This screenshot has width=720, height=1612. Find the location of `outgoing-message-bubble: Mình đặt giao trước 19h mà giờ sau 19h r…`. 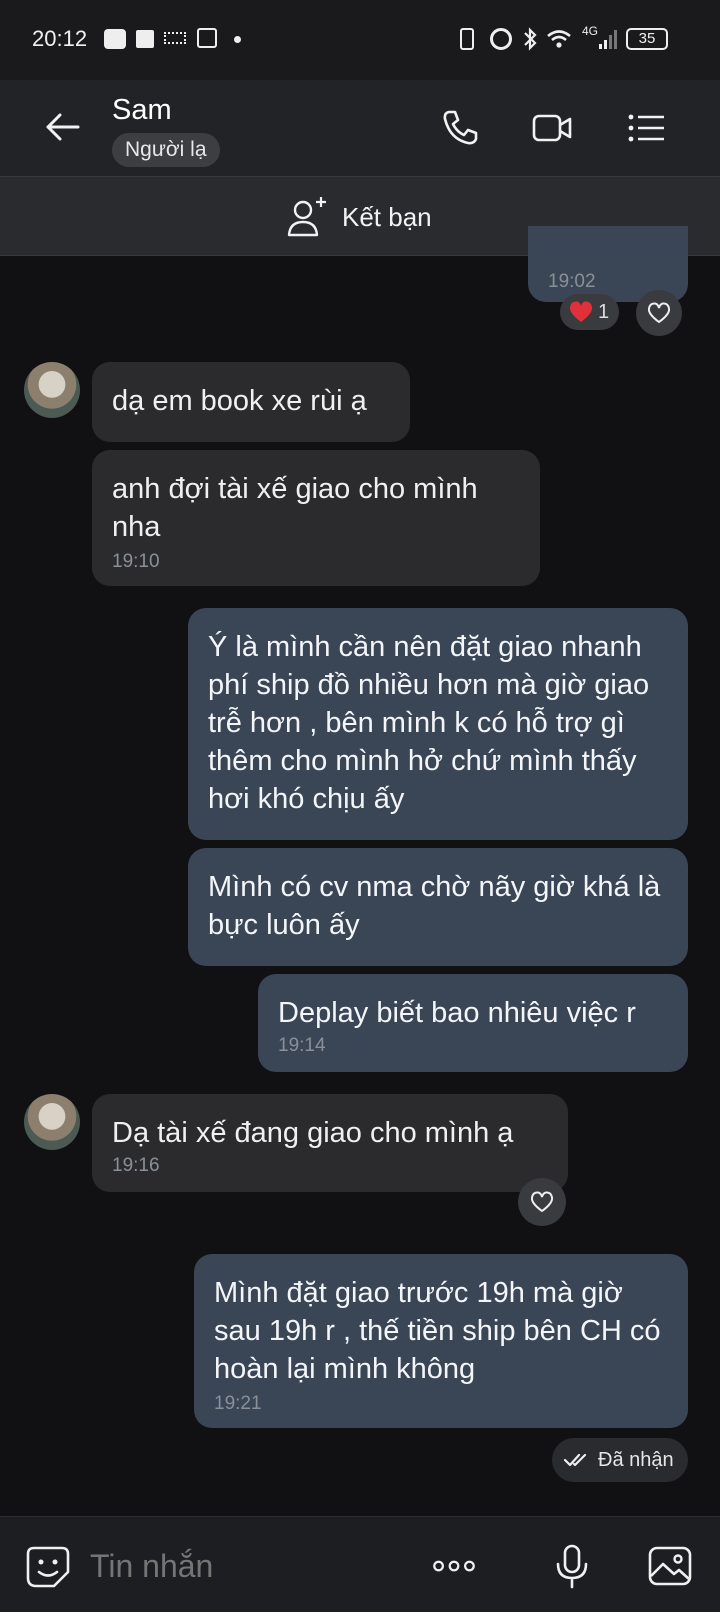

outgoing-message-bubble: Mình đặt giao trước 19h mà giờ sau 19h r… is located at coordinates (441, 1341).